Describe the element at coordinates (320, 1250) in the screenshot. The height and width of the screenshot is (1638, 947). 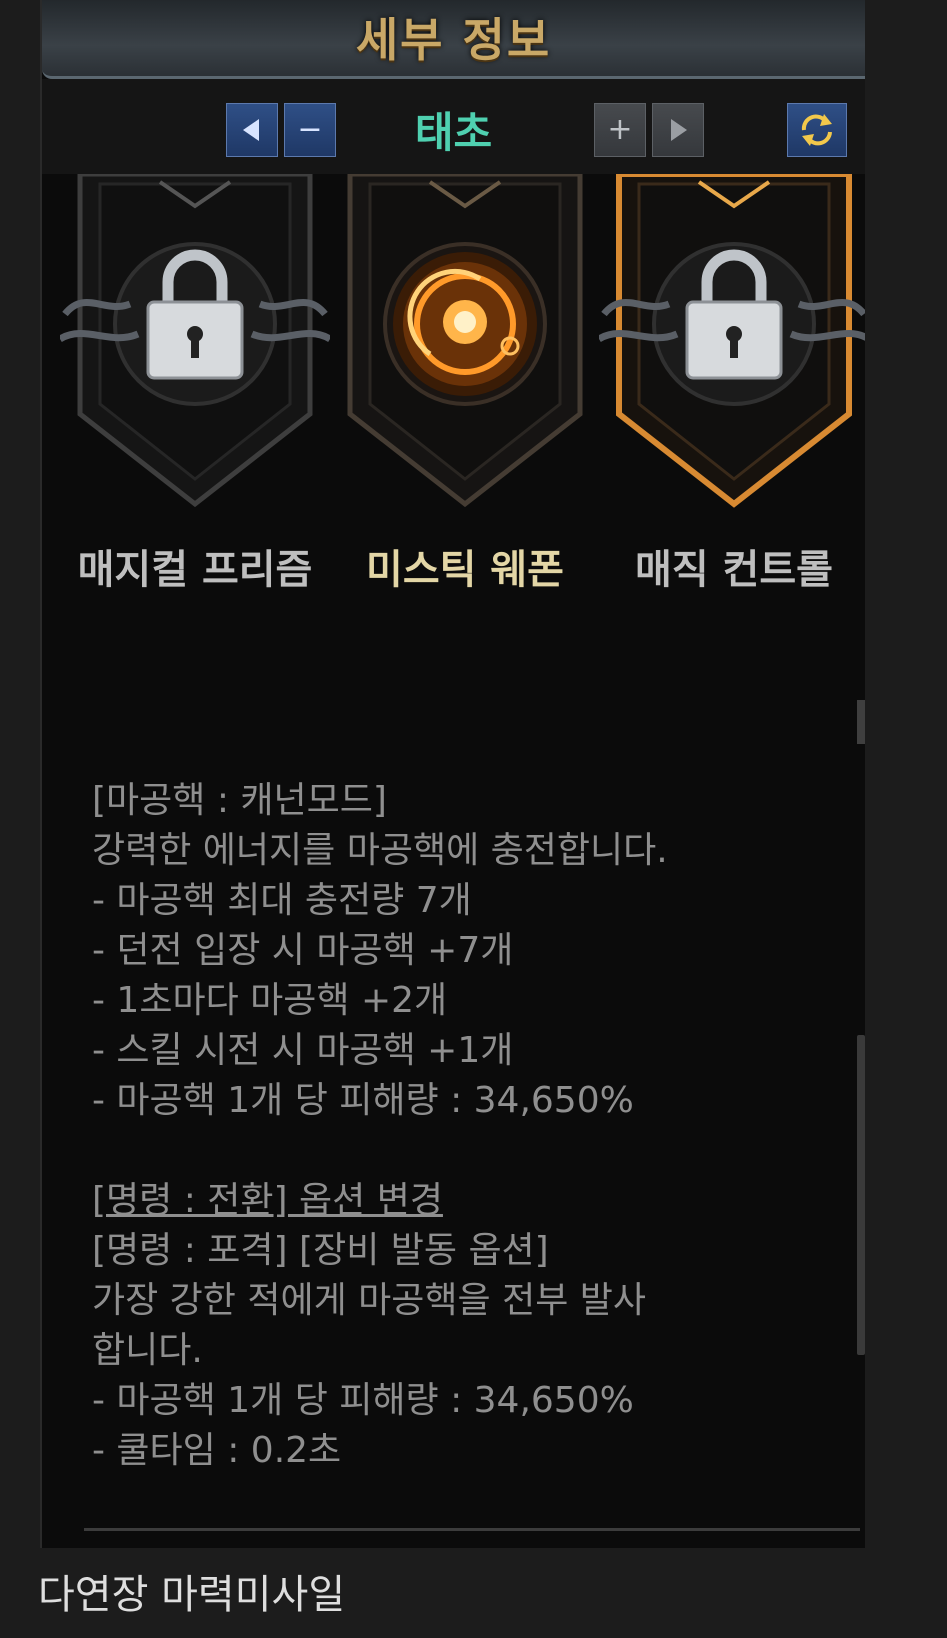
I see `desc-line: [명령 : 포격] [장비 발동 옵션]` at that location.